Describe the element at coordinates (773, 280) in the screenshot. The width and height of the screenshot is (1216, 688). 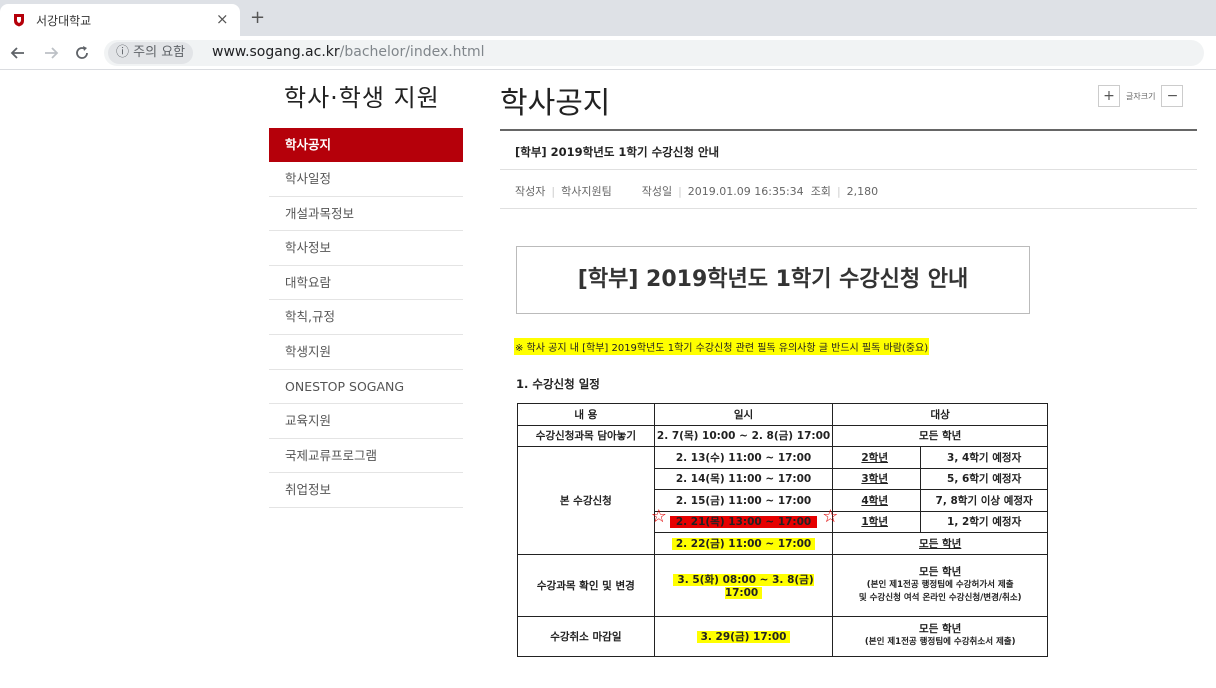
I see `post-banner: [학부] 2019학년도 1학기 수강신청 안내` at that location.